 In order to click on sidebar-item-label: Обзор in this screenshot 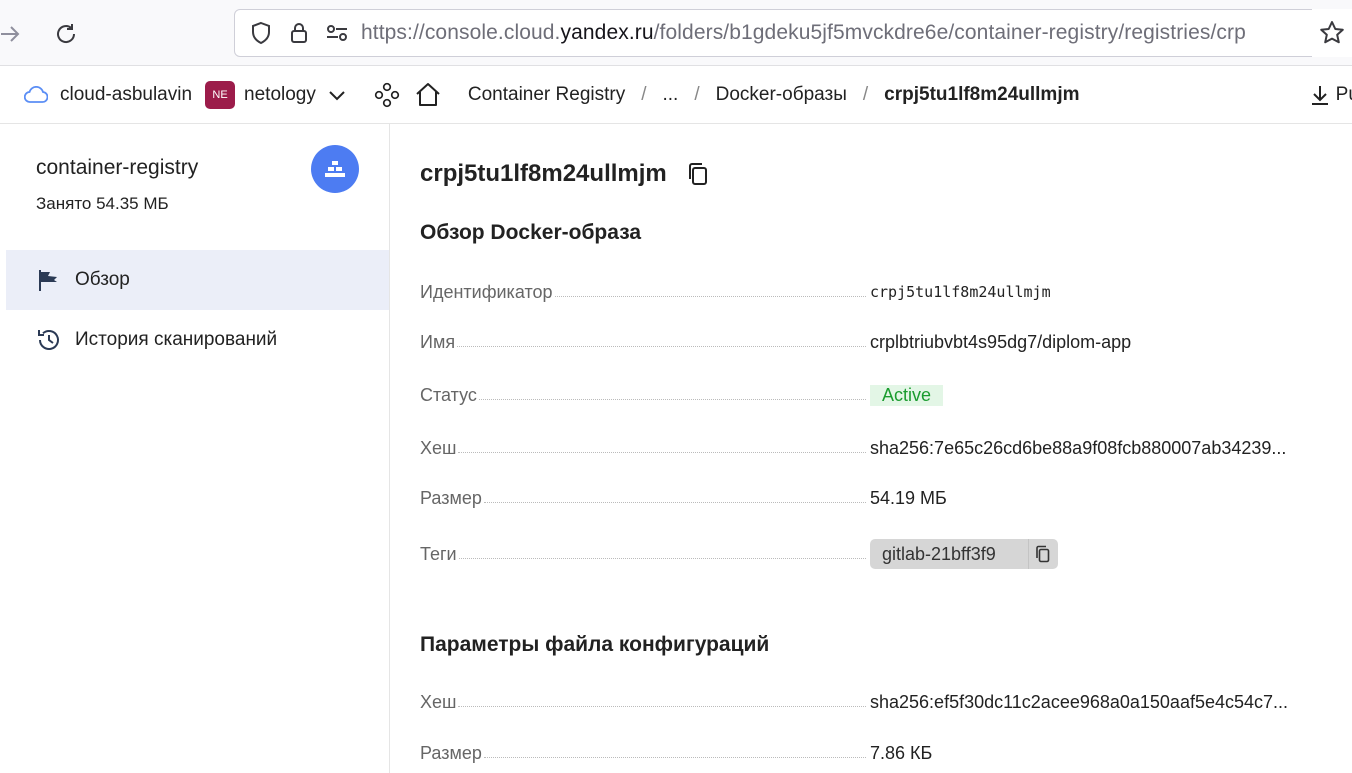, I will do `click(102, 279)`.